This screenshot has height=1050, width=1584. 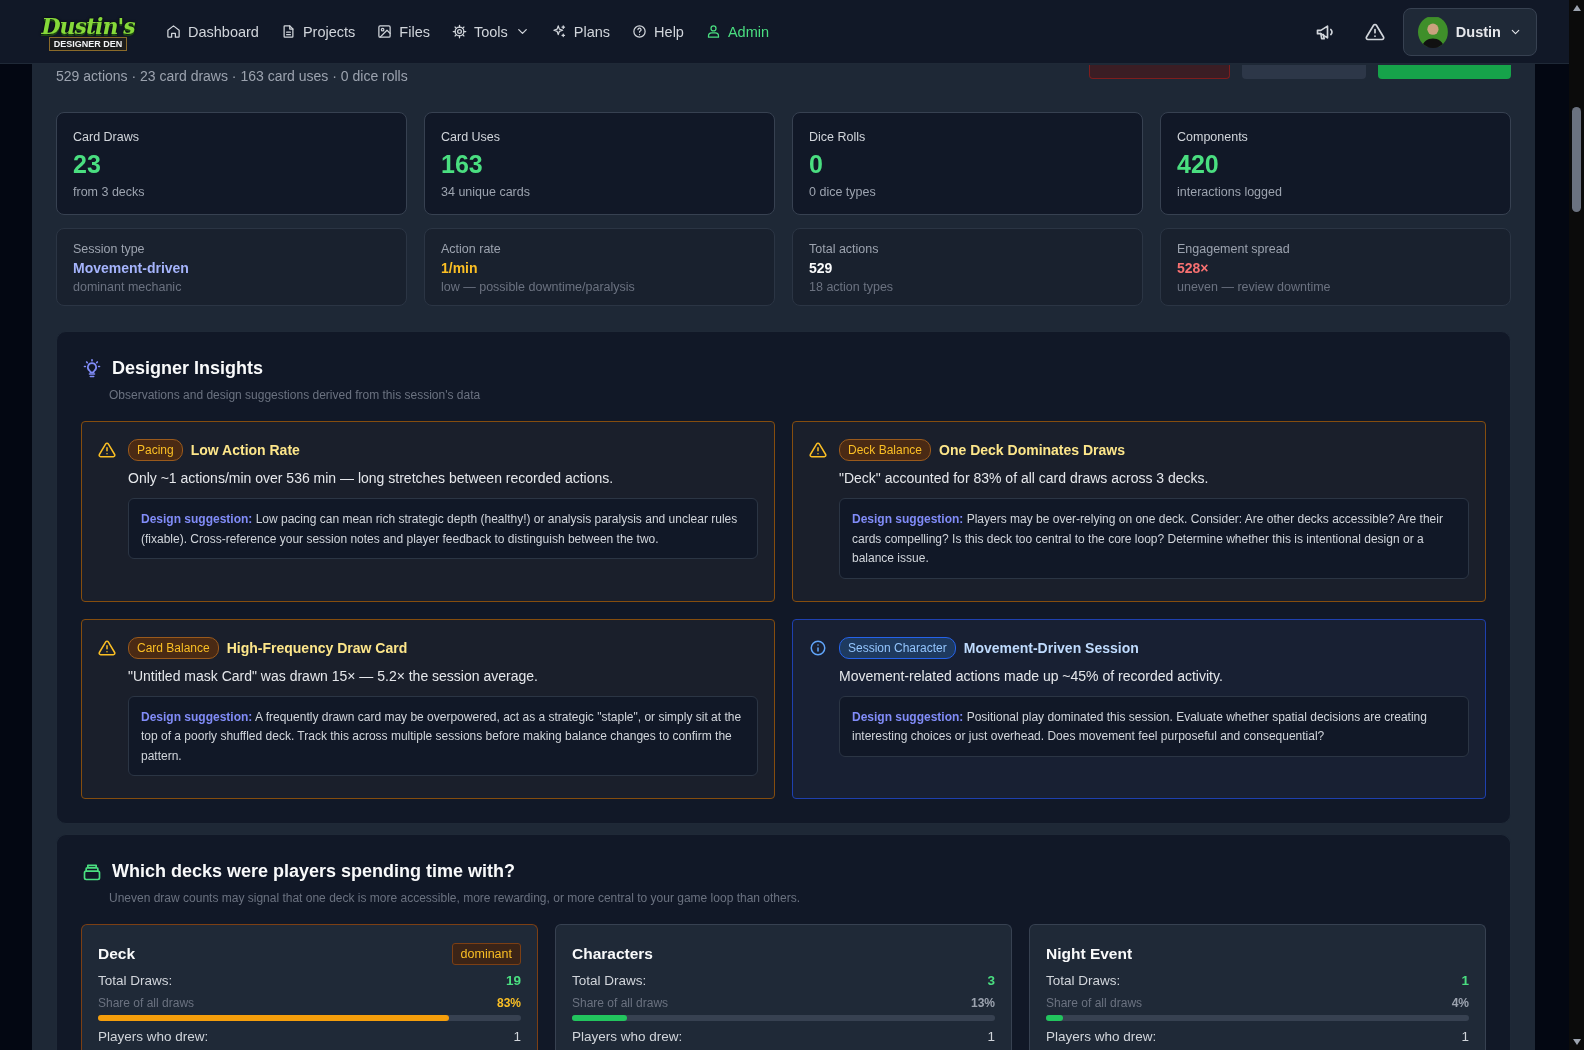 I want to click on stat-note: from 3 decks, so click(x=109, y=192).